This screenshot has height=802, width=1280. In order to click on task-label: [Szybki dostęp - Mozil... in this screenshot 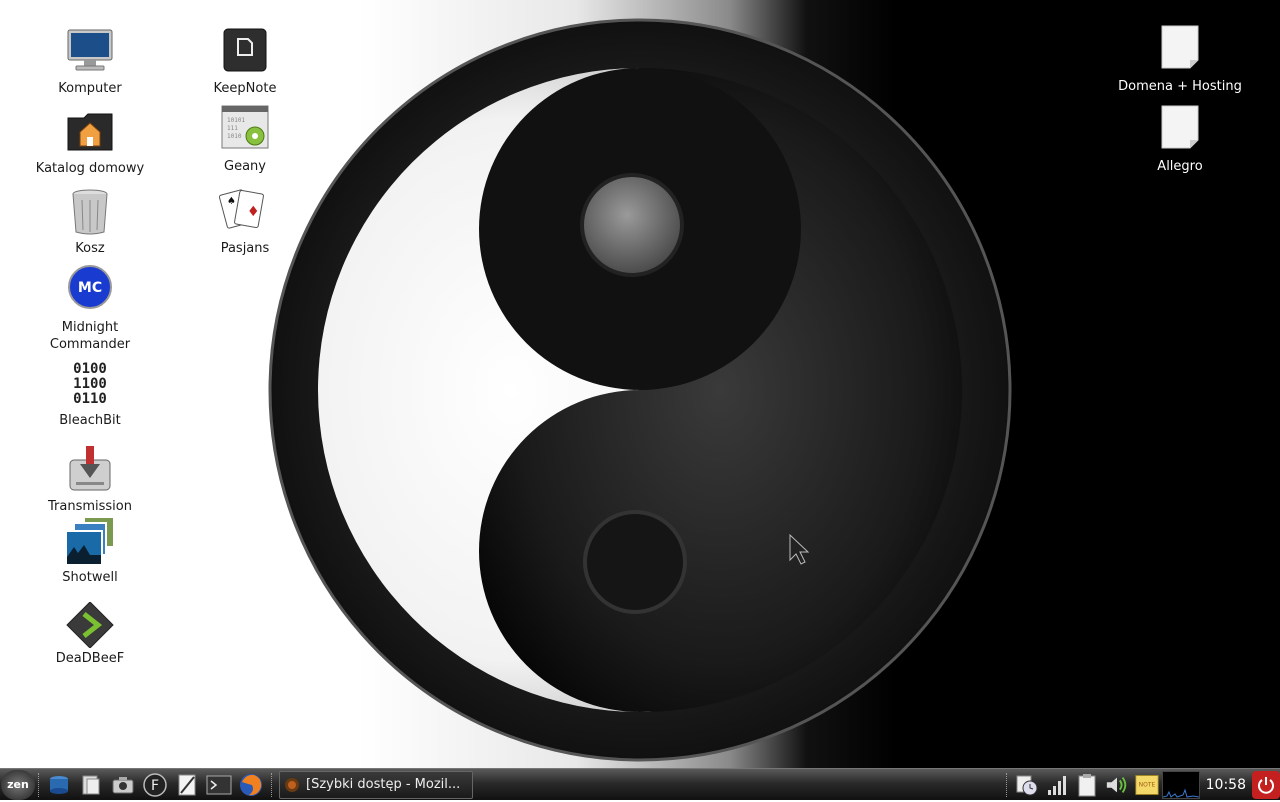, I will do `click(383, 784)`.